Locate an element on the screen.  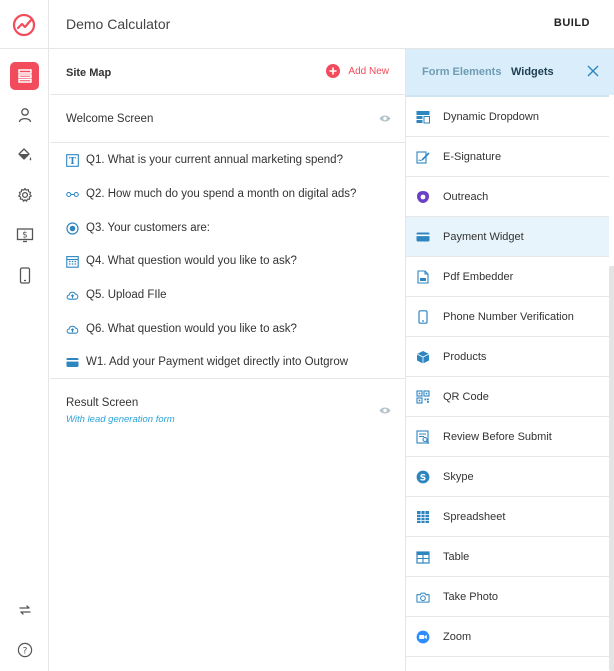
widget-label: QR Code is located at coordinates (466, 396).